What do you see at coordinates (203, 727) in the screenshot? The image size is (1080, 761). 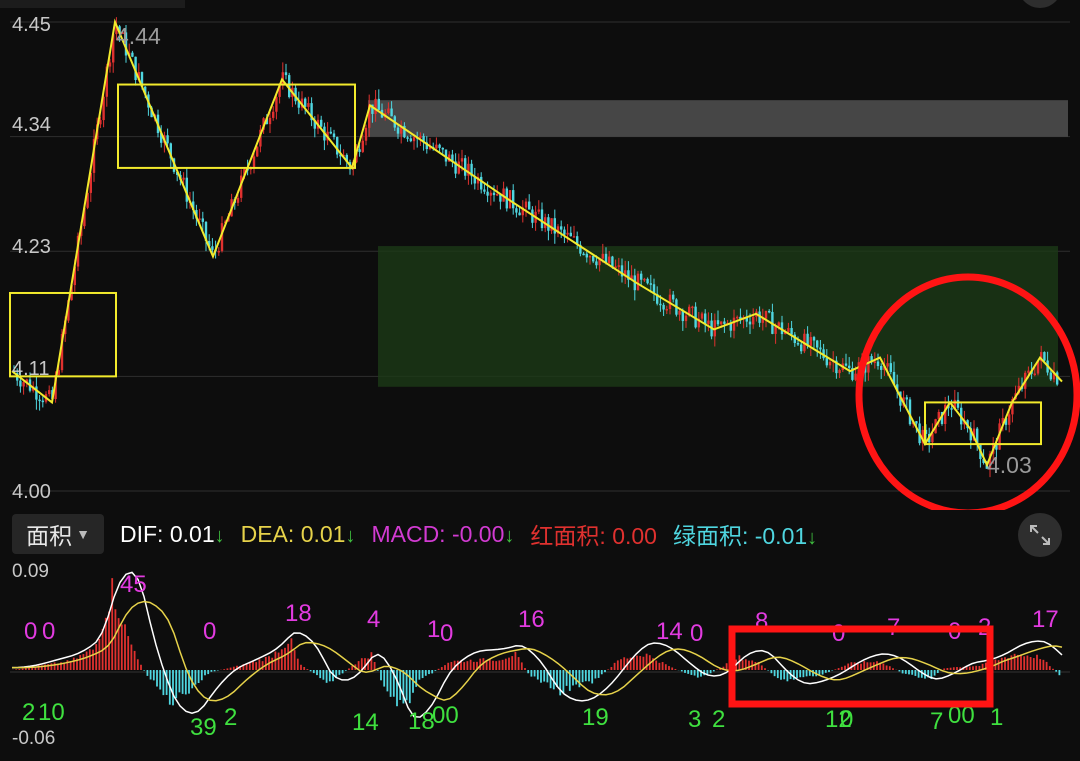 I see `macd-green-count-label: 39` at bounding box center [203, 727].